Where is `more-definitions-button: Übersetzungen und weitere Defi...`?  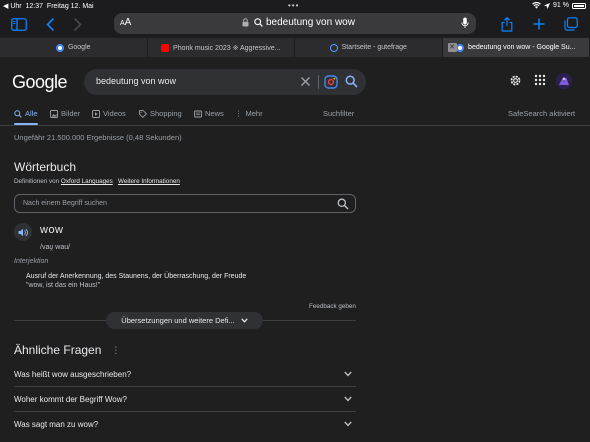
more-definitions-button: Übersetzungen und weitere Defi... is located at coordinates (184, 320).